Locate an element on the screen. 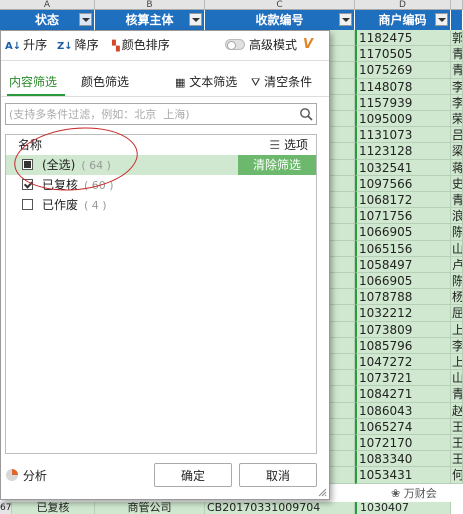 The height and width of the screenshot is (514, 463). bottom-row-code: 1030407 is located at coordinates (403, 508).